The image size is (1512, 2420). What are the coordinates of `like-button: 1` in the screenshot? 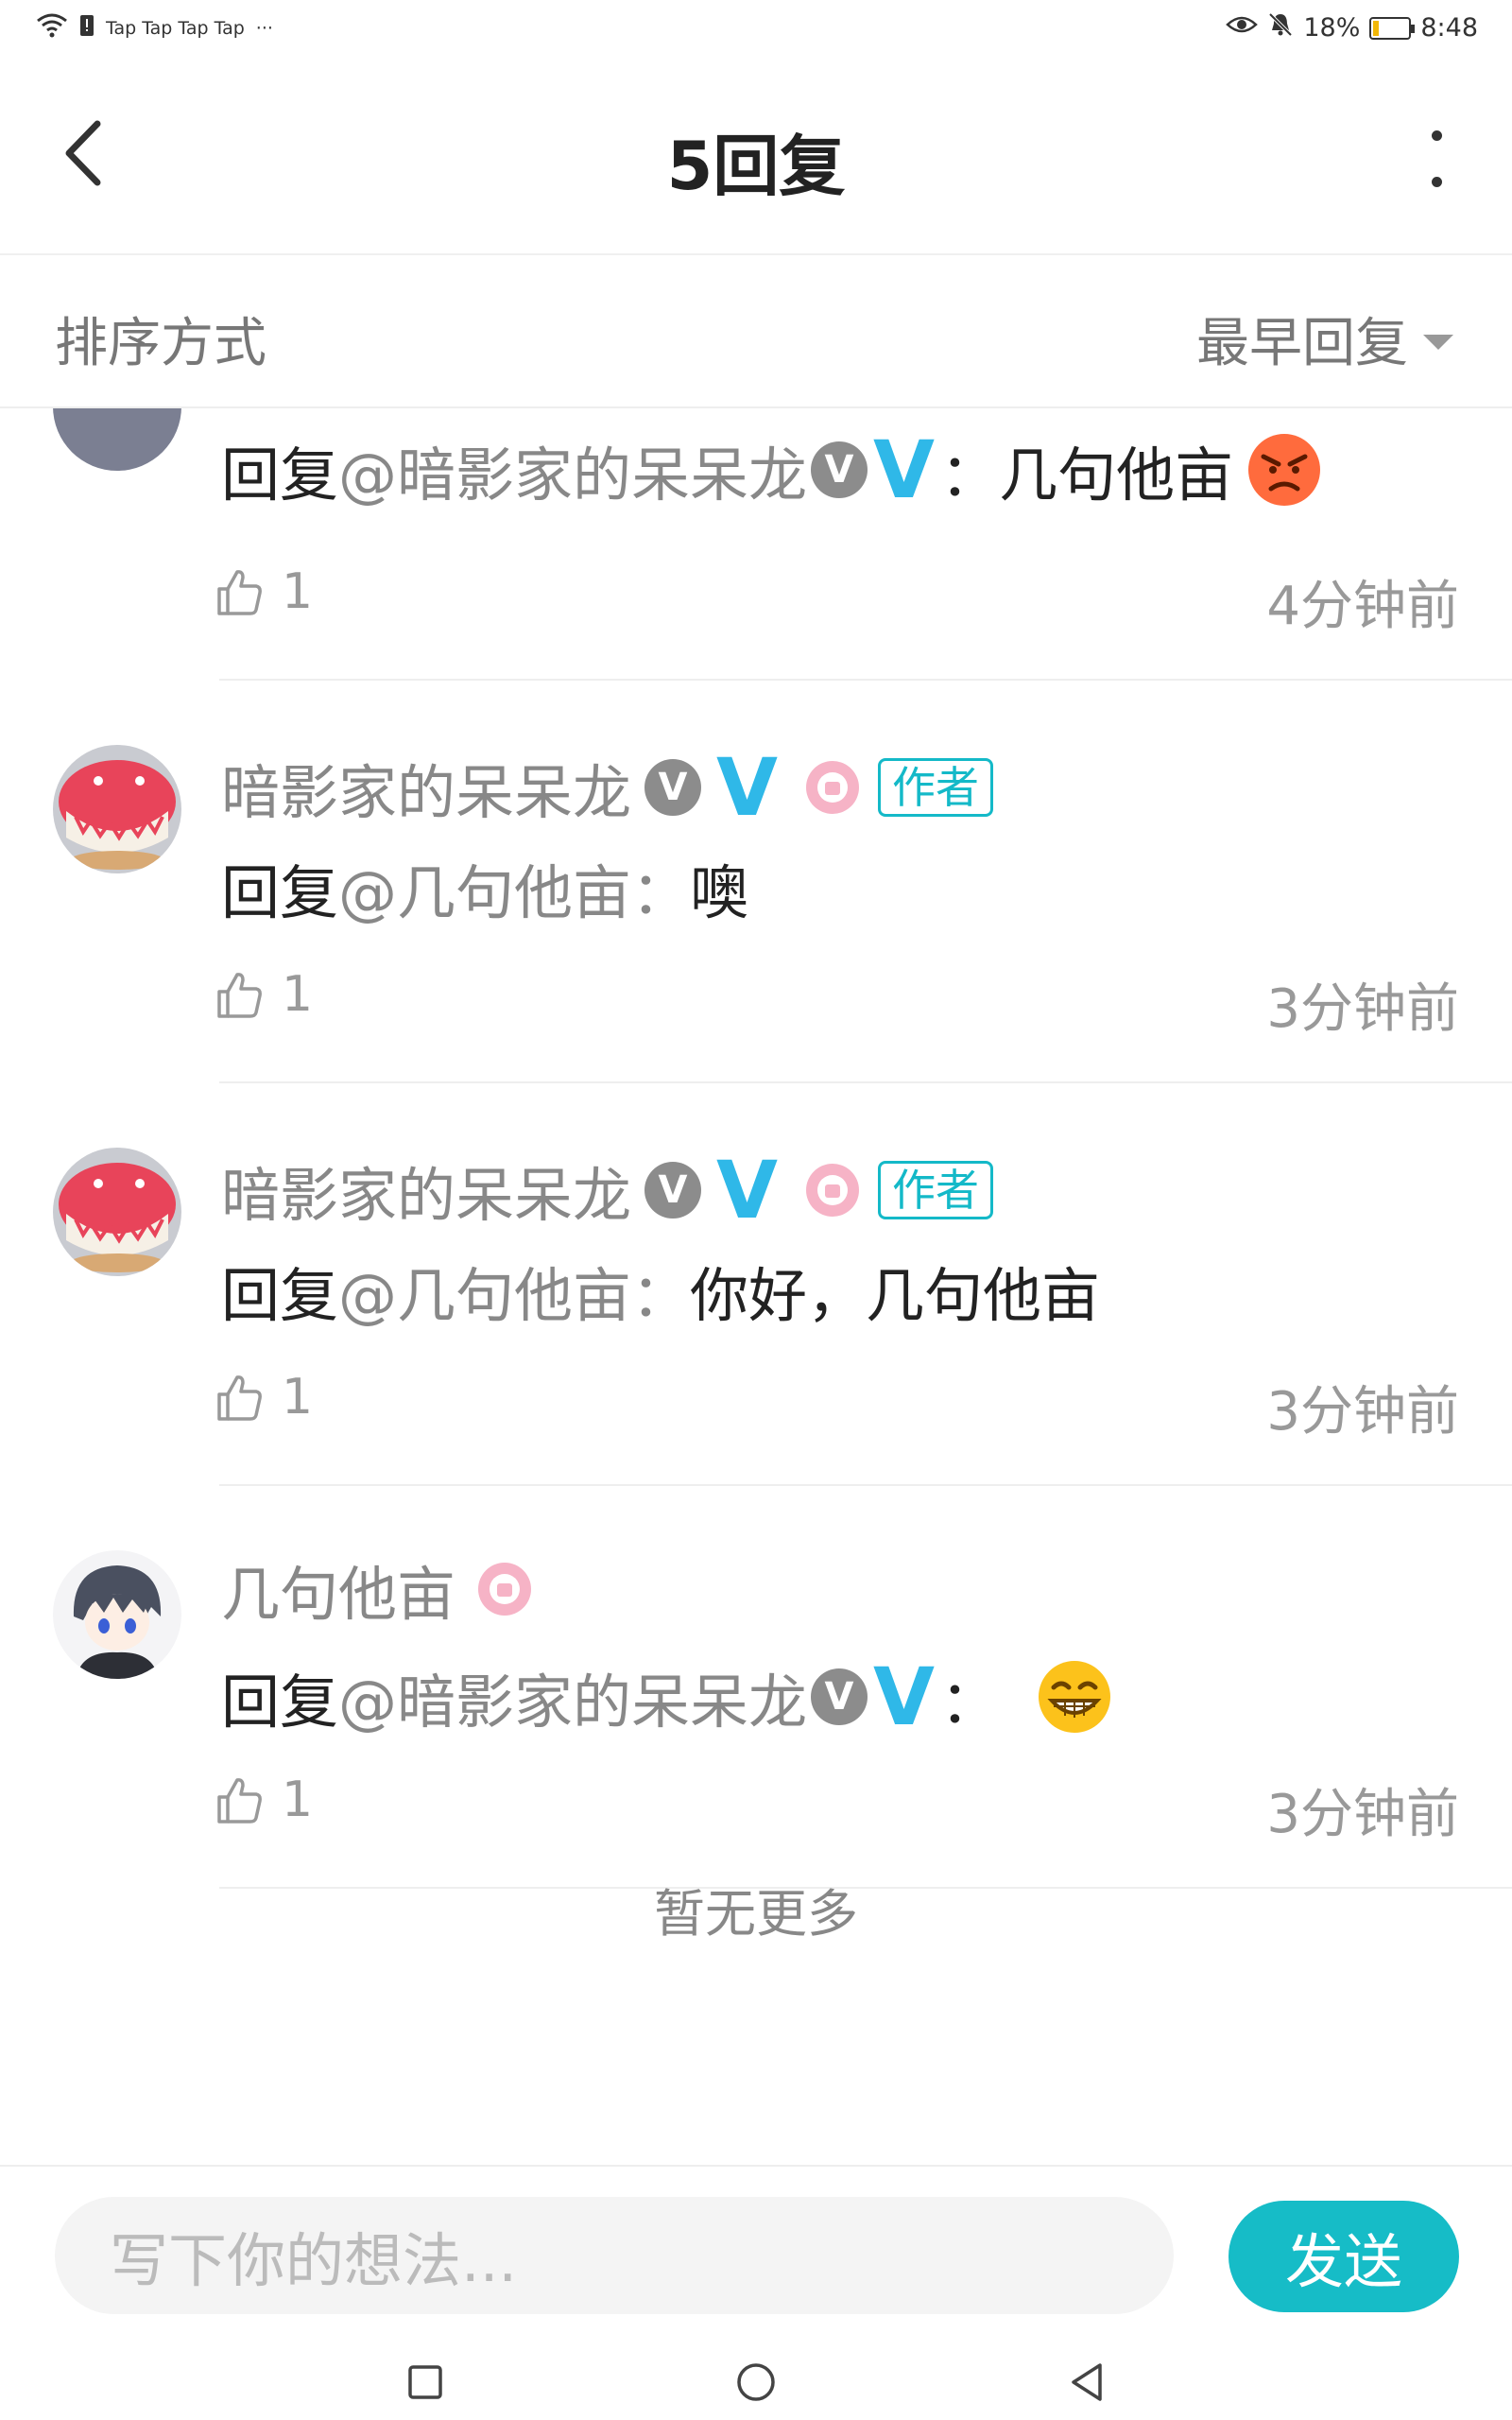 It's located at (263, 1800).